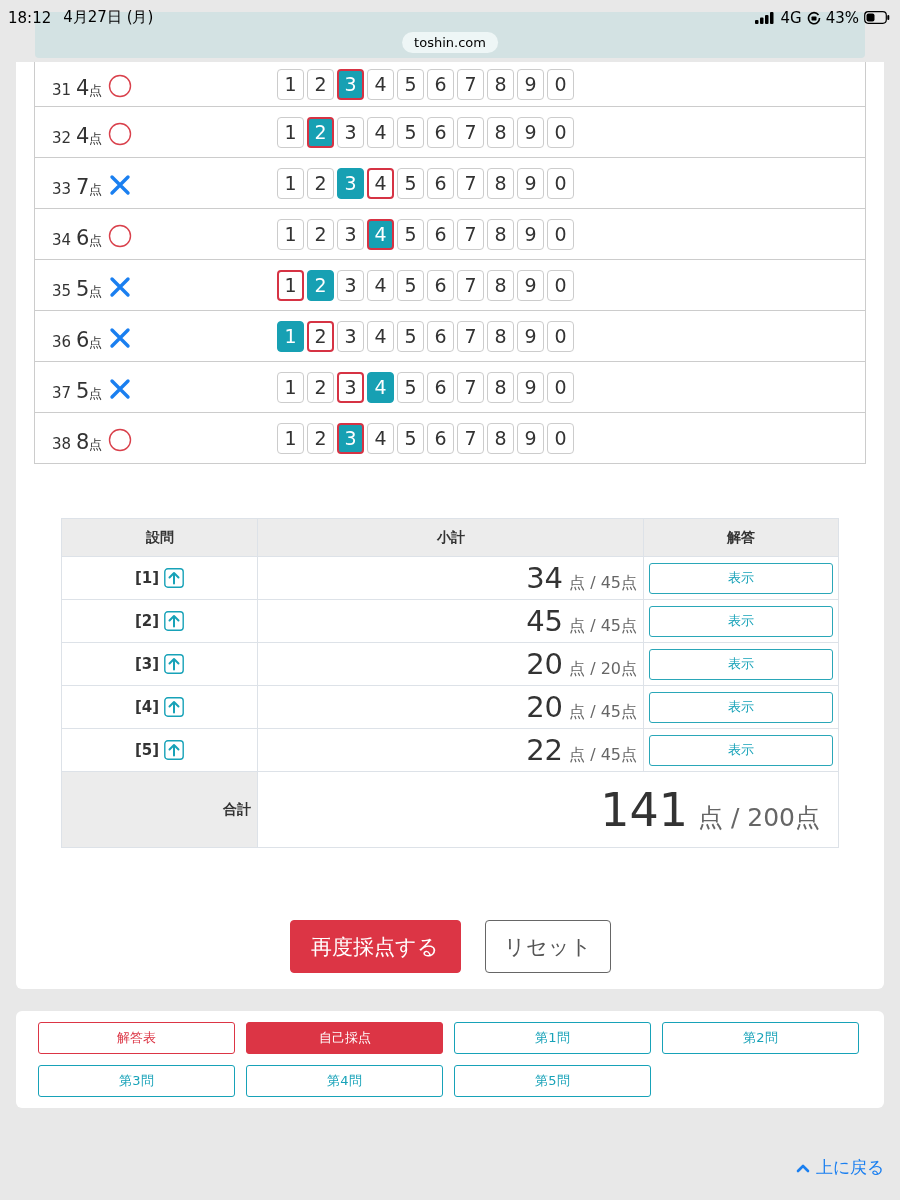  I want to click on question-number: 37, so click(62, 393).